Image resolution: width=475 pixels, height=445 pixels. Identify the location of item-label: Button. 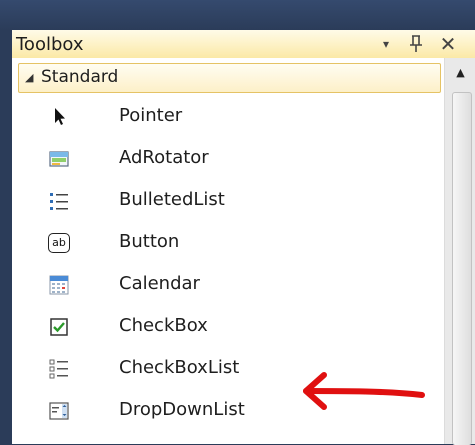
(149, 241).